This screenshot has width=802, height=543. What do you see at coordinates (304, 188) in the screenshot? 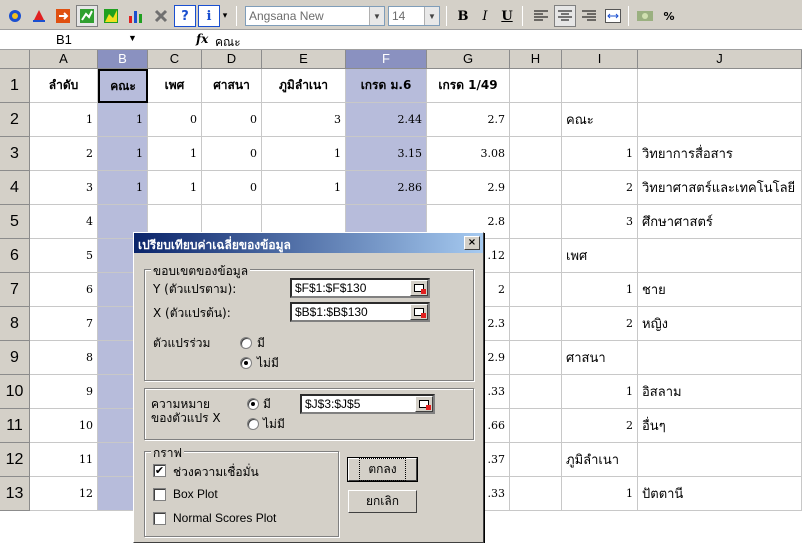
I see `cell-e4: 1` at bounding box center [304, 188].